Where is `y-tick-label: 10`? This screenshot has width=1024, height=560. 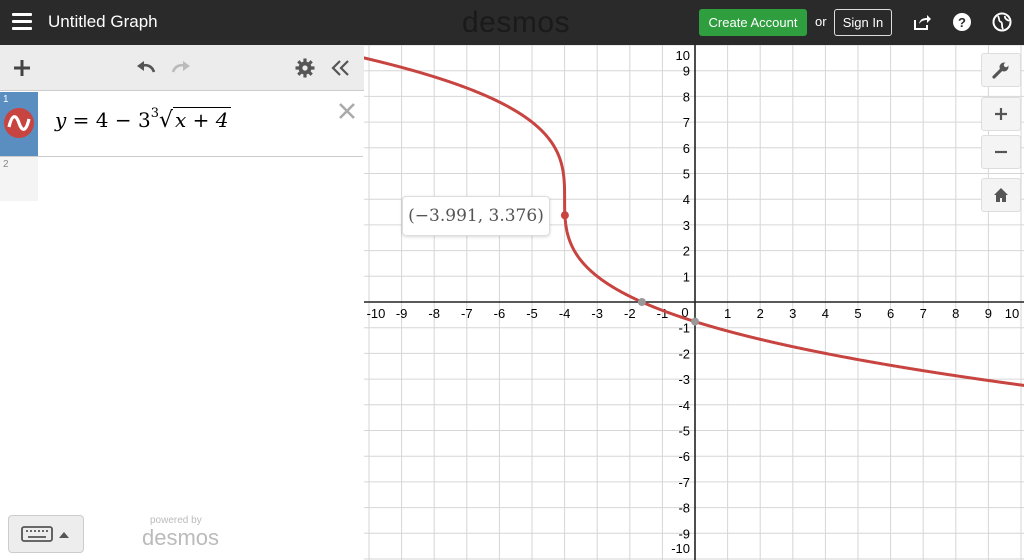
y-tick-label: 10 is located at coordinates (683, 55).